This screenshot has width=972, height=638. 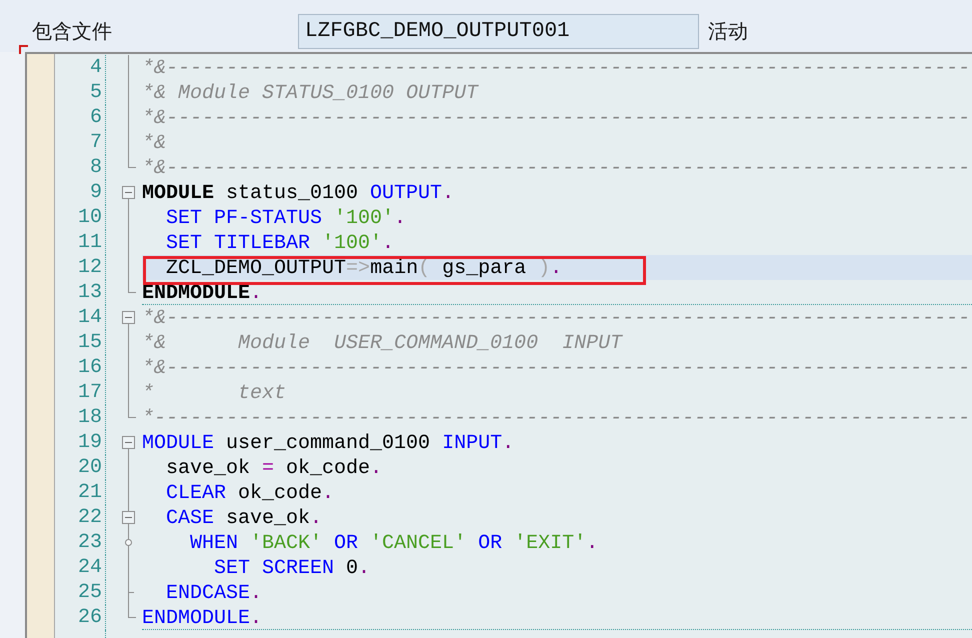 What do you see at coordinates (393, 543) in the screenshot?
I see `code-line: WHEN 'BACK' OR 'CANCEL' OR 'EXIT'.` at bounding box center [393, 543].